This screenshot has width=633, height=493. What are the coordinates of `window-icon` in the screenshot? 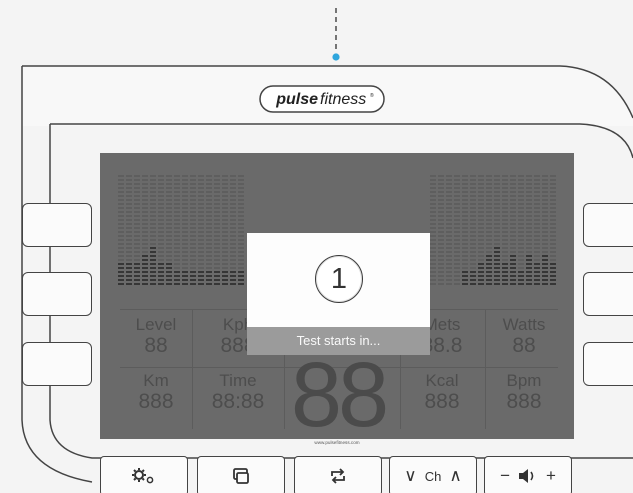 It's located at (241, 476).